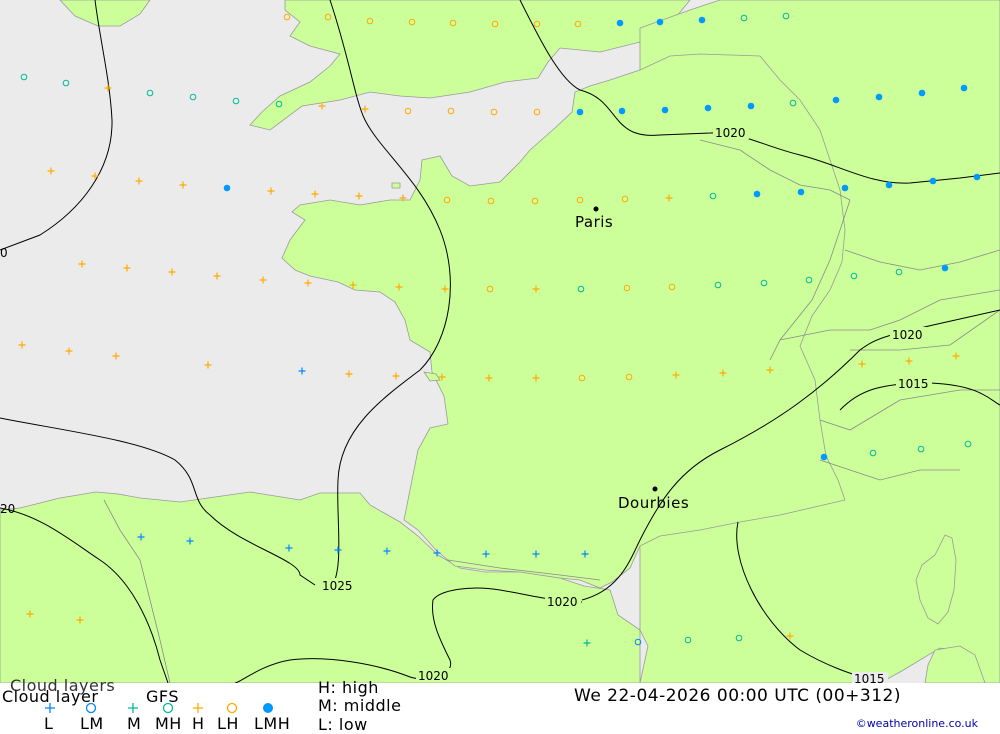 This screenshot has width=1000, height=734. I want to click on isobar-label: 0, so click(4, 253).